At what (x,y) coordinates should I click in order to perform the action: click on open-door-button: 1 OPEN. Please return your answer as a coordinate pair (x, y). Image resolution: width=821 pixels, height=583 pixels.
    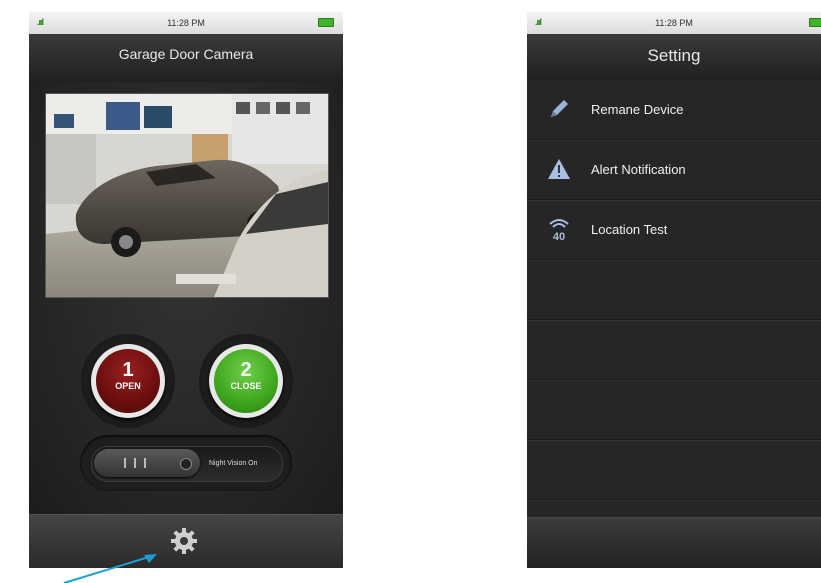
    Looking at the image, I should click on (128, 381).